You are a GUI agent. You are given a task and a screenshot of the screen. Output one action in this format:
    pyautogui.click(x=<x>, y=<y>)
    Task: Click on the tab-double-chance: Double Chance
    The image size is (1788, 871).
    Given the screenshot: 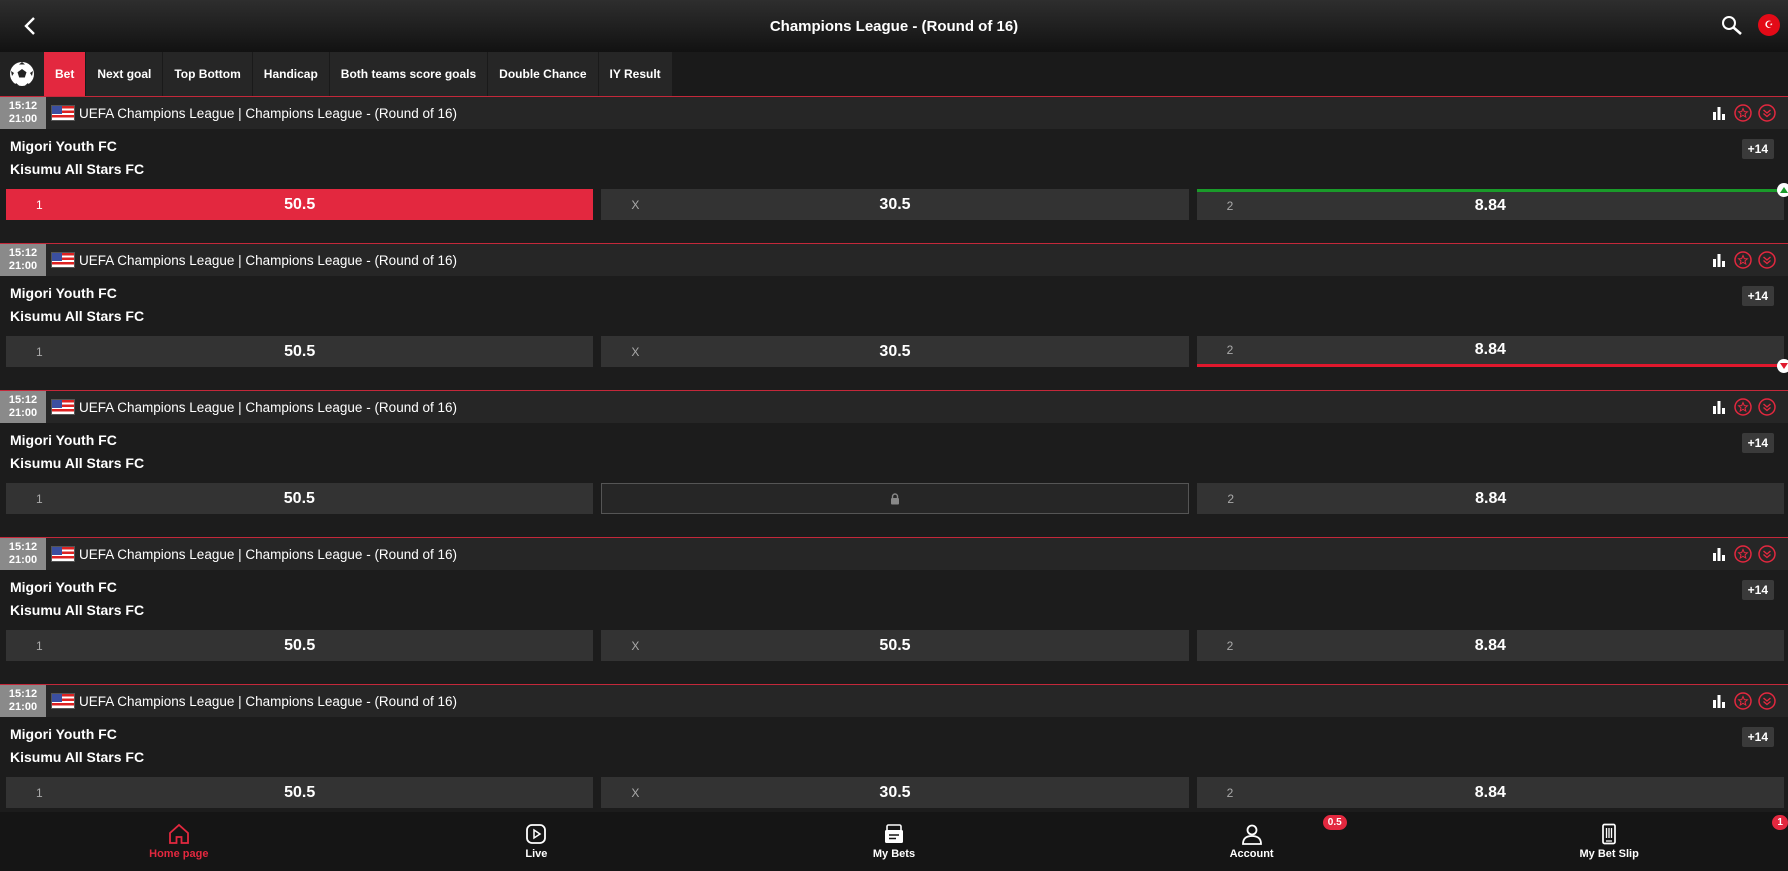 What is the action you would take?
    pyautogui.click(x=543, y=74)
    